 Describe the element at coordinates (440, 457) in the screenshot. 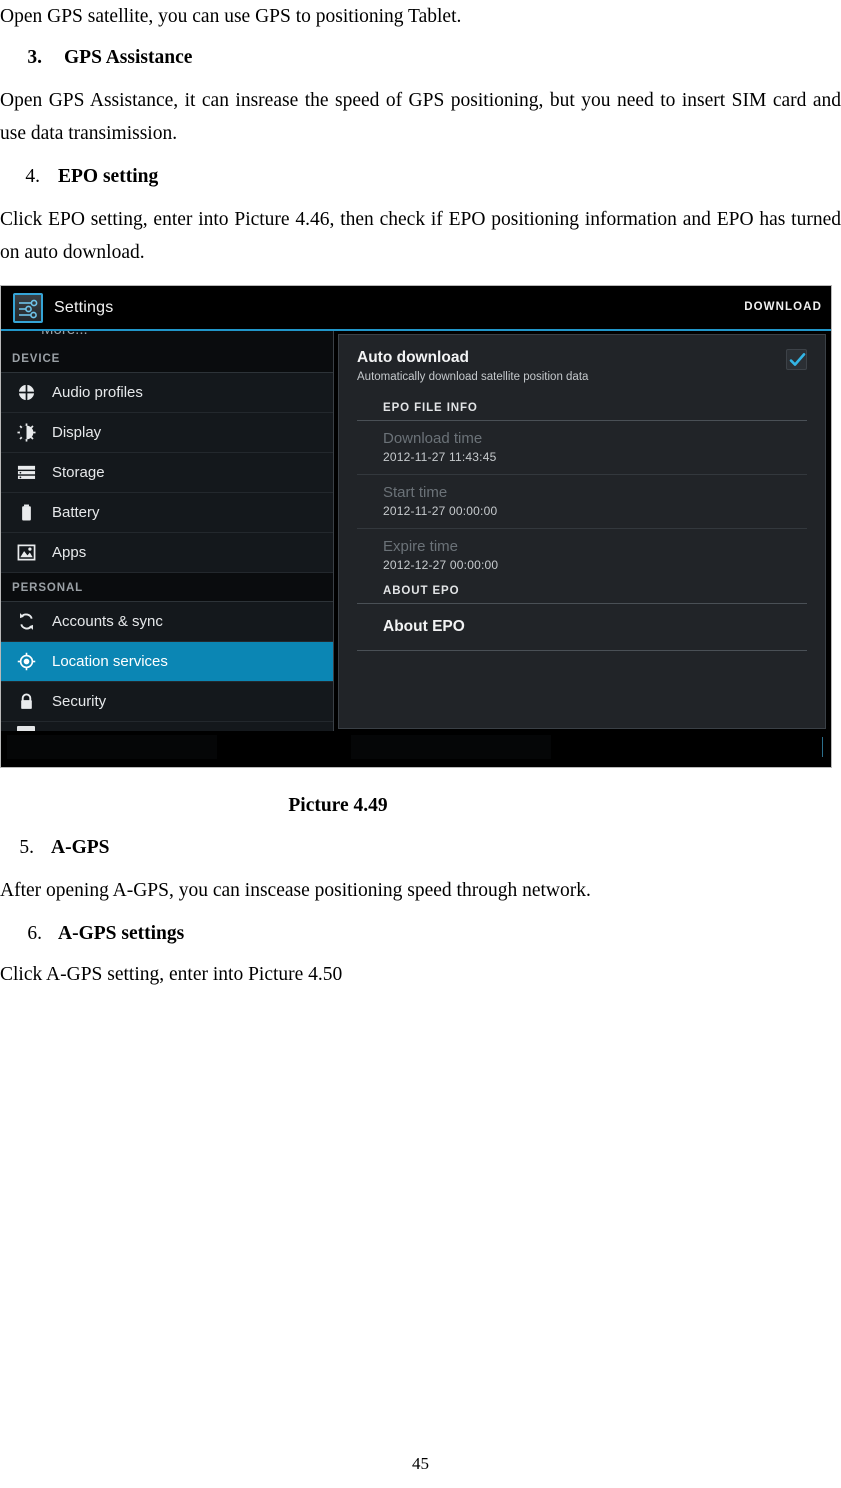

I see `detail-value: 2012-11-27 11:43:45` at that location.